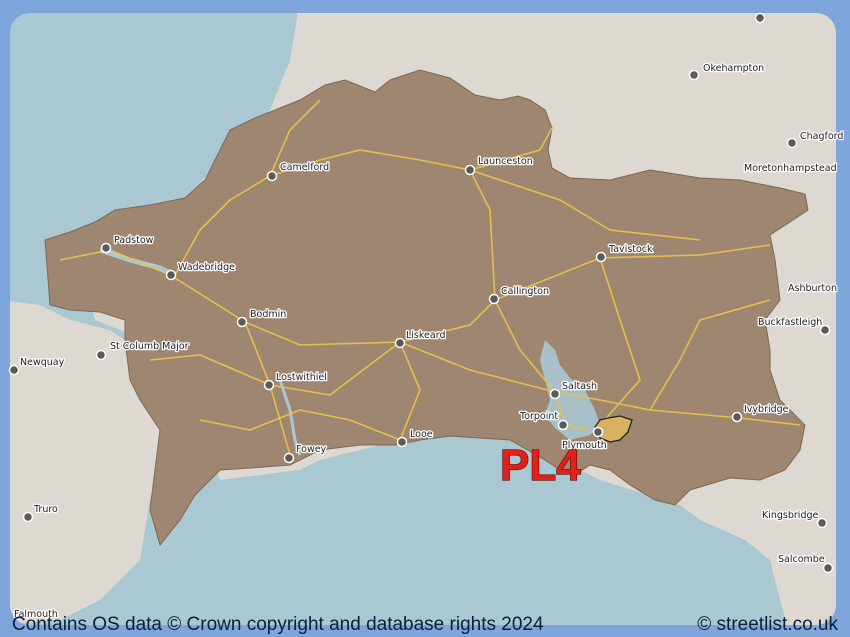  I want to click on town-label-ivybridge: Ivybridge, so click(766, 409).